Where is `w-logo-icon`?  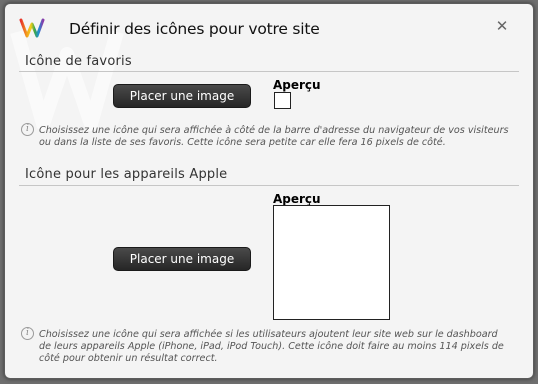 w-logo-icon is located at coordinates (32, 28).